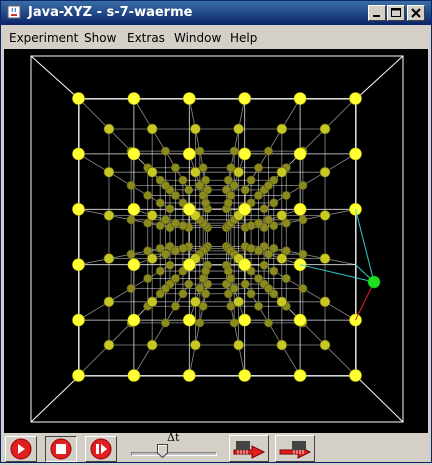 The height and width of the screenshot is (465, 432). I want to click on save-icon, so click(249, 450).